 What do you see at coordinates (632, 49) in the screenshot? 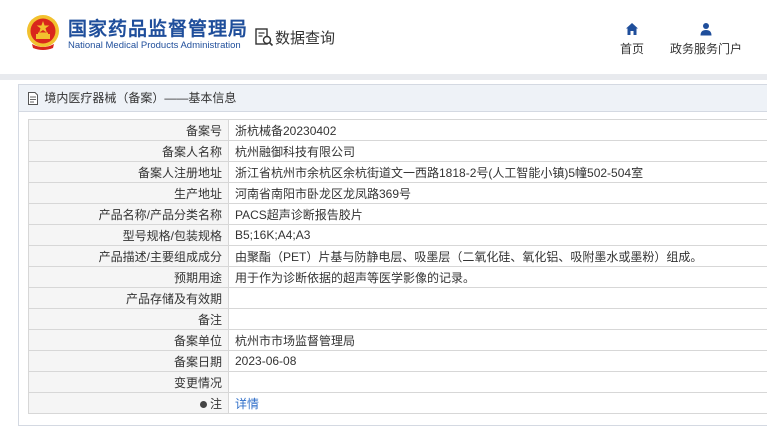
I see `nav-home-label: 首页` at bounding box center [632, 49].